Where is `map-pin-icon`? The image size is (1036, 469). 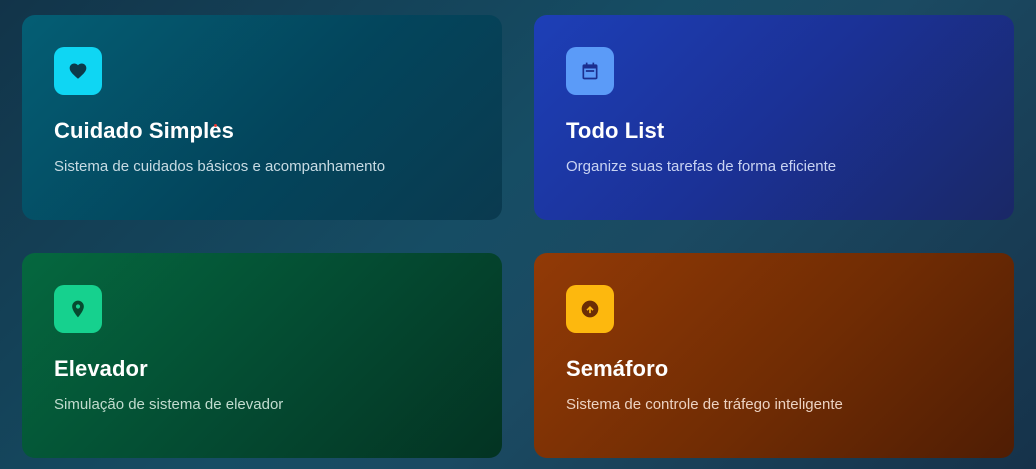 map-pin-icon is located at coordinates (78, 309).